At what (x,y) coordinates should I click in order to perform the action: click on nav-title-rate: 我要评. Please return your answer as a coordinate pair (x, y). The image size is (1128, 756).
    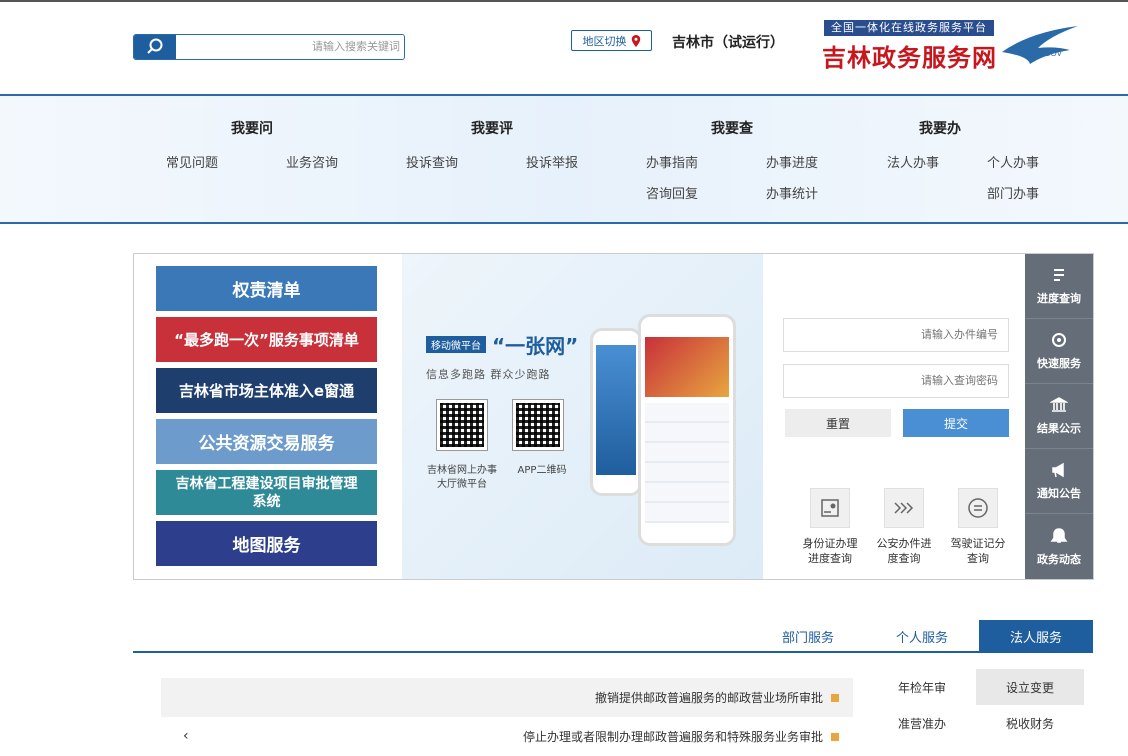
    Looking at the image, I should click on (492, 129).